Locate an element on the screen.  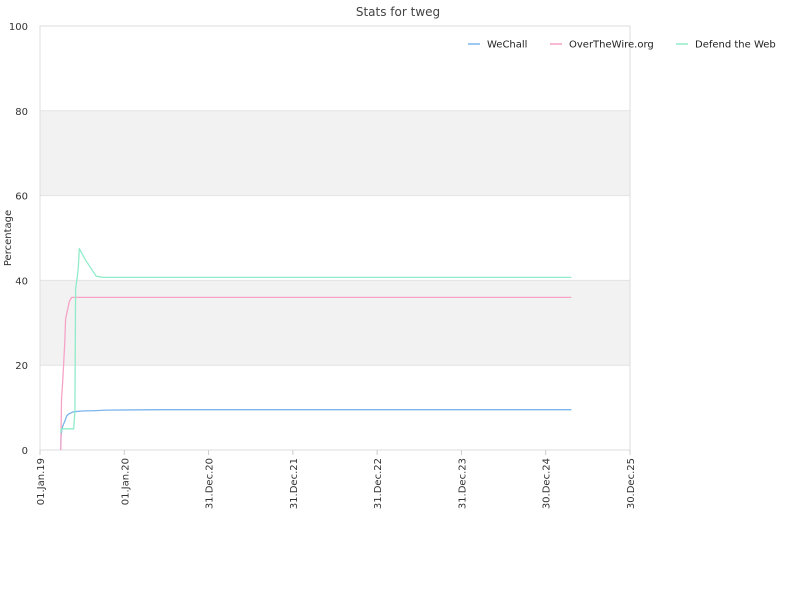
legend-label: WeChall is located at coordinates (507, 45).